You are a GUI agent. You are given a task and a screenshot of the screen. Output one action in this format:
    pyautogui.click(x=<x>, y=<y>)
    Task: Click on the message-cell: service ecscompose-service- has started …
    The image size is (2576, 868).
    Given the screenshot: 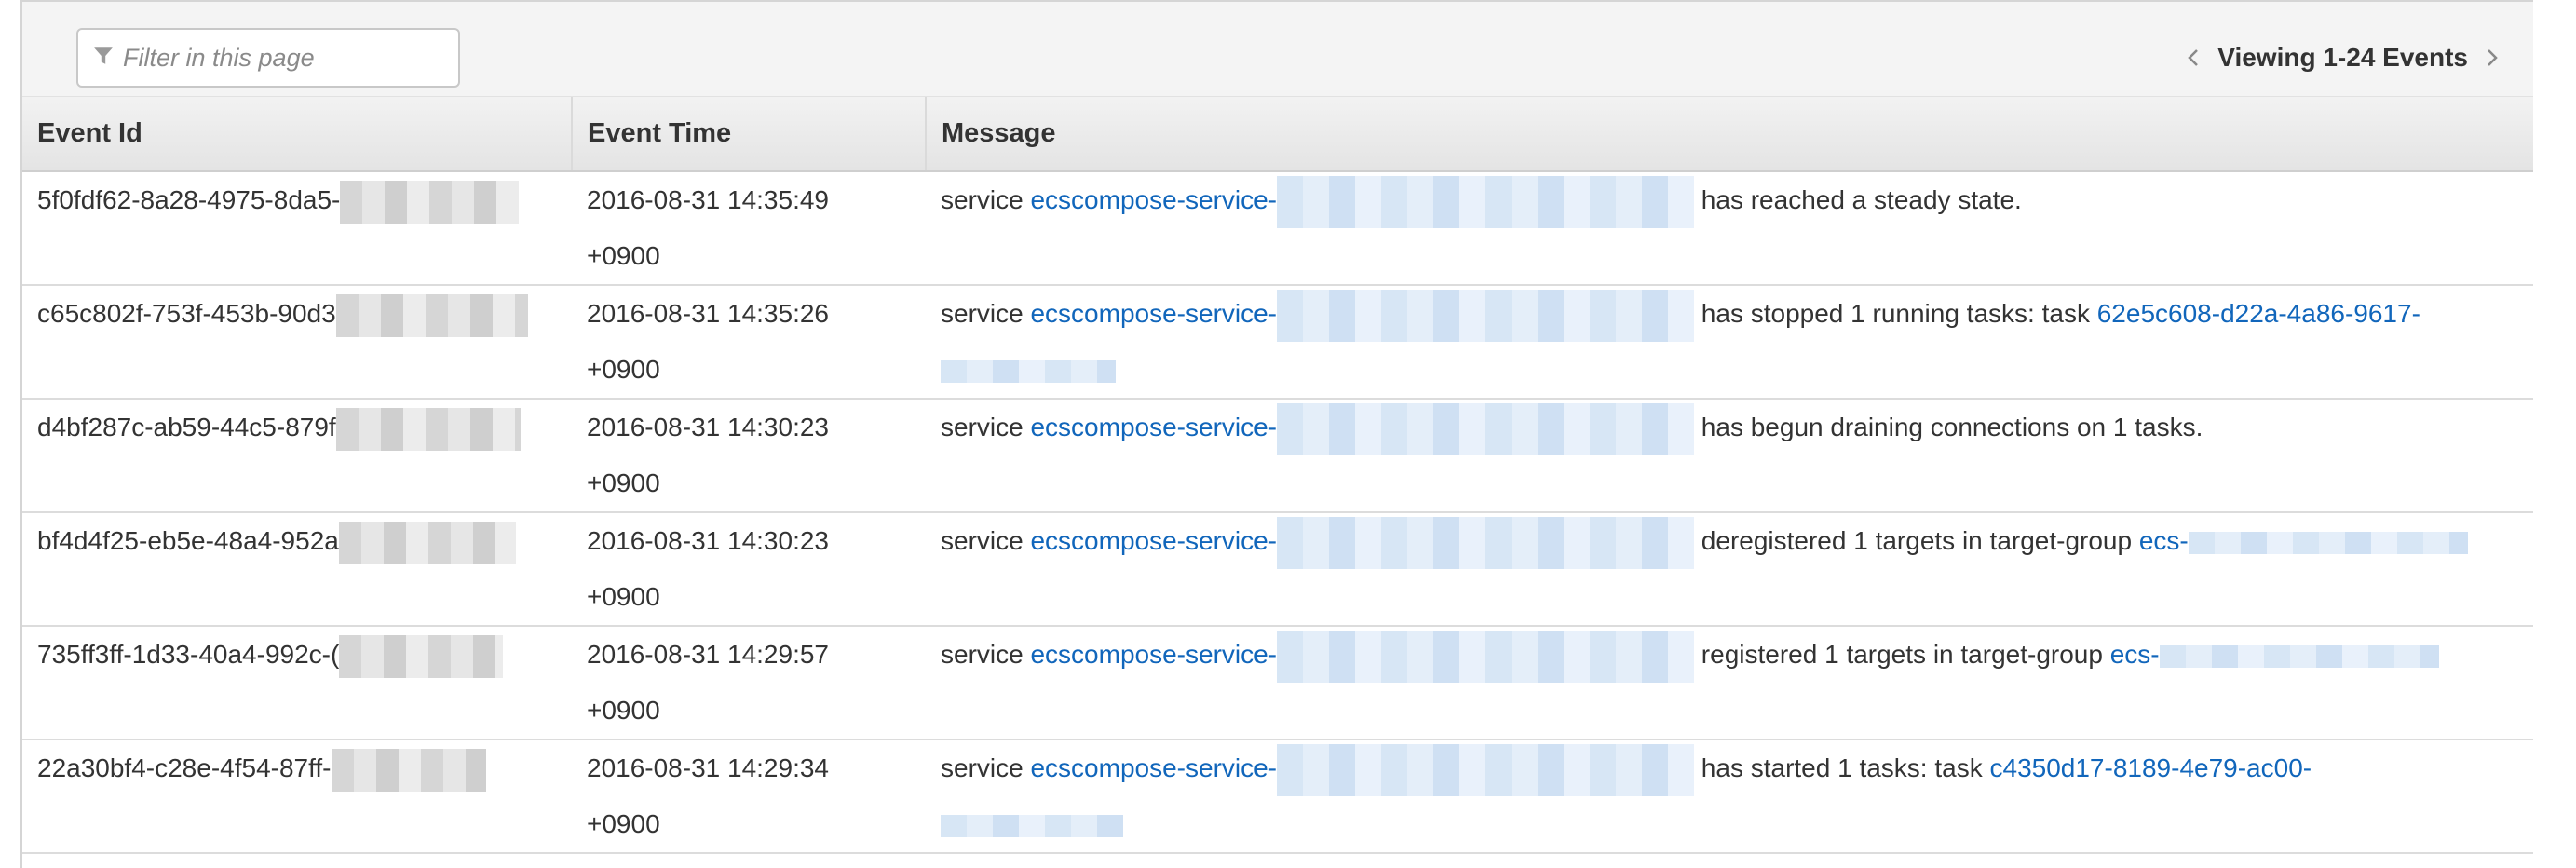 What is the action you would take?
    pyautogui.click(x=1729, y=796)
    